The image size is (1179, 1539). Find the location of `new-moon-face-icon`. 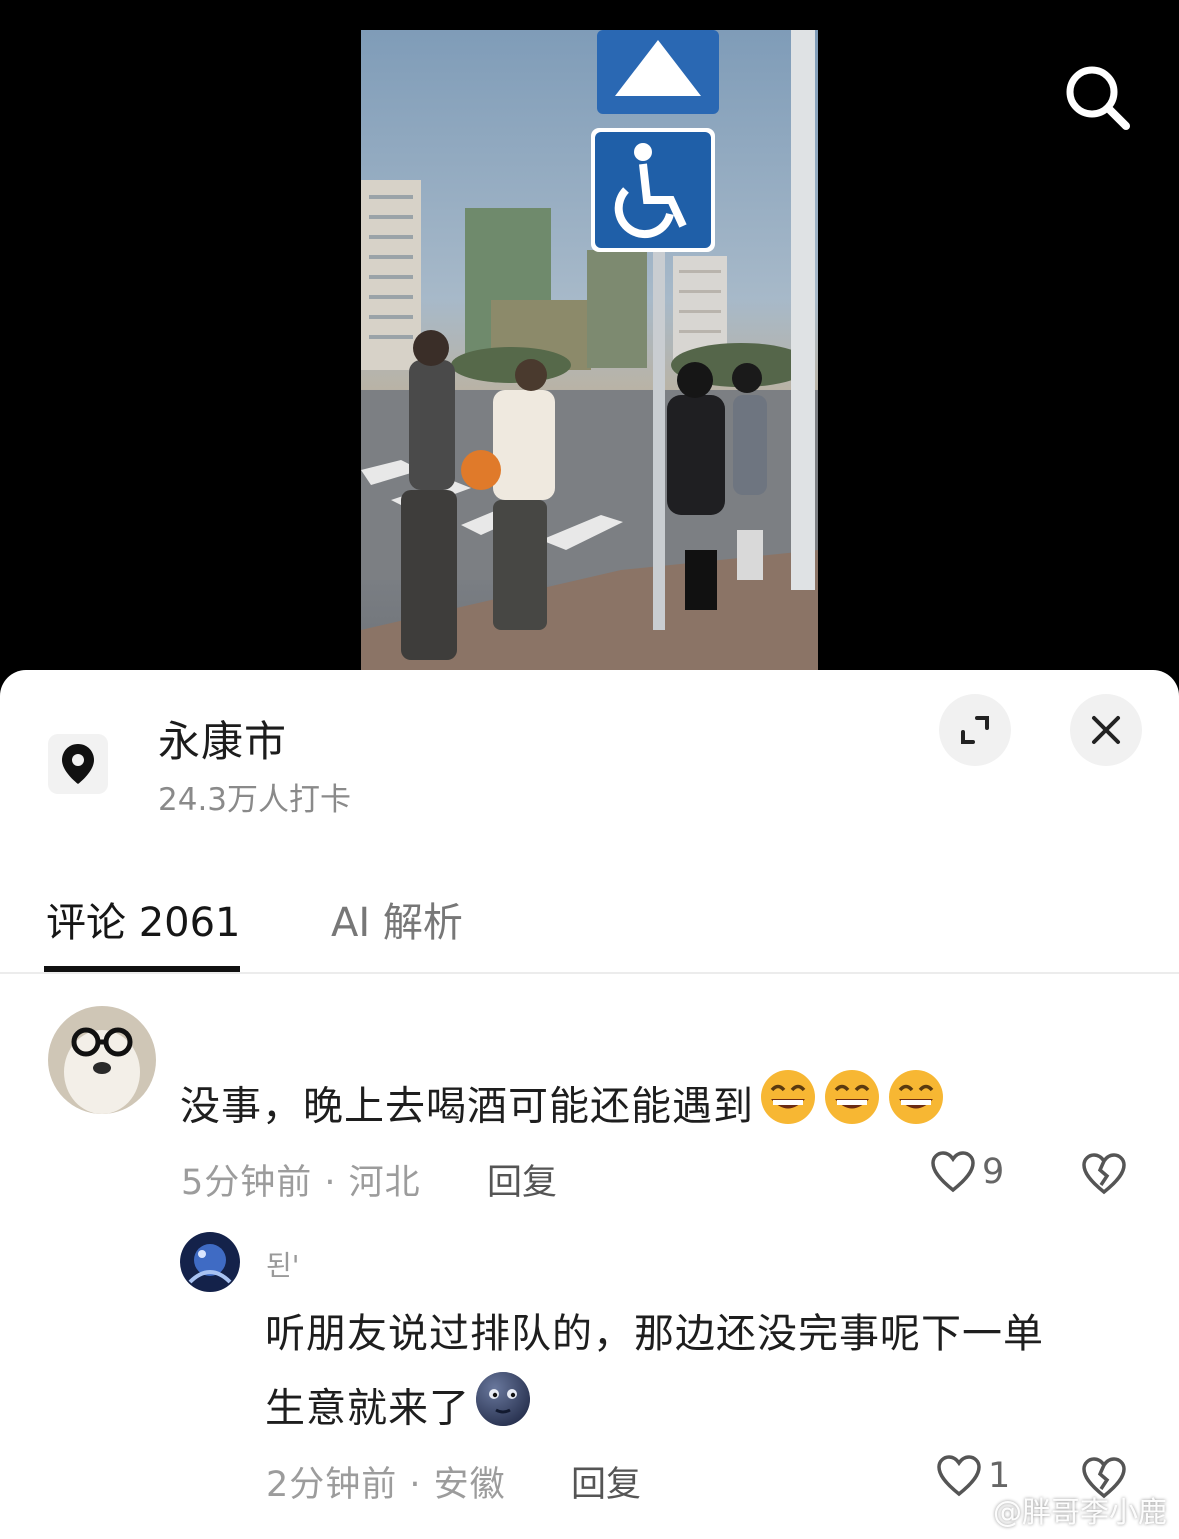

new-moon-face-icon is located at coordinates (503, 1410).